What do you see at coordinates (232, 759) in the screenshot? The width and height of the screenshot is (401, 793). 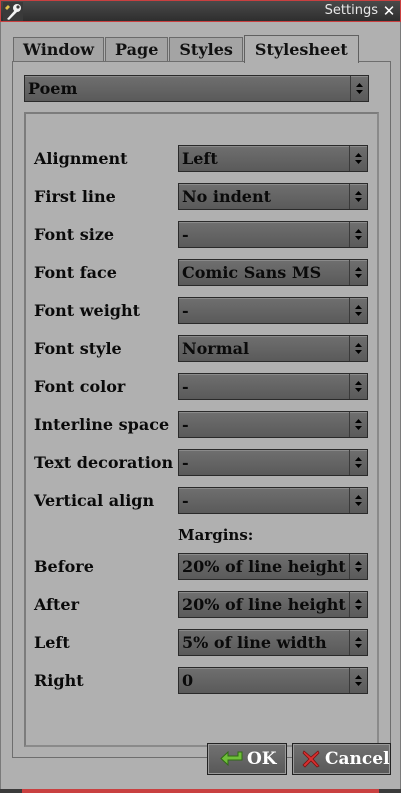 I see `green-check-arrow-icon` at bounding box center [232, 759].